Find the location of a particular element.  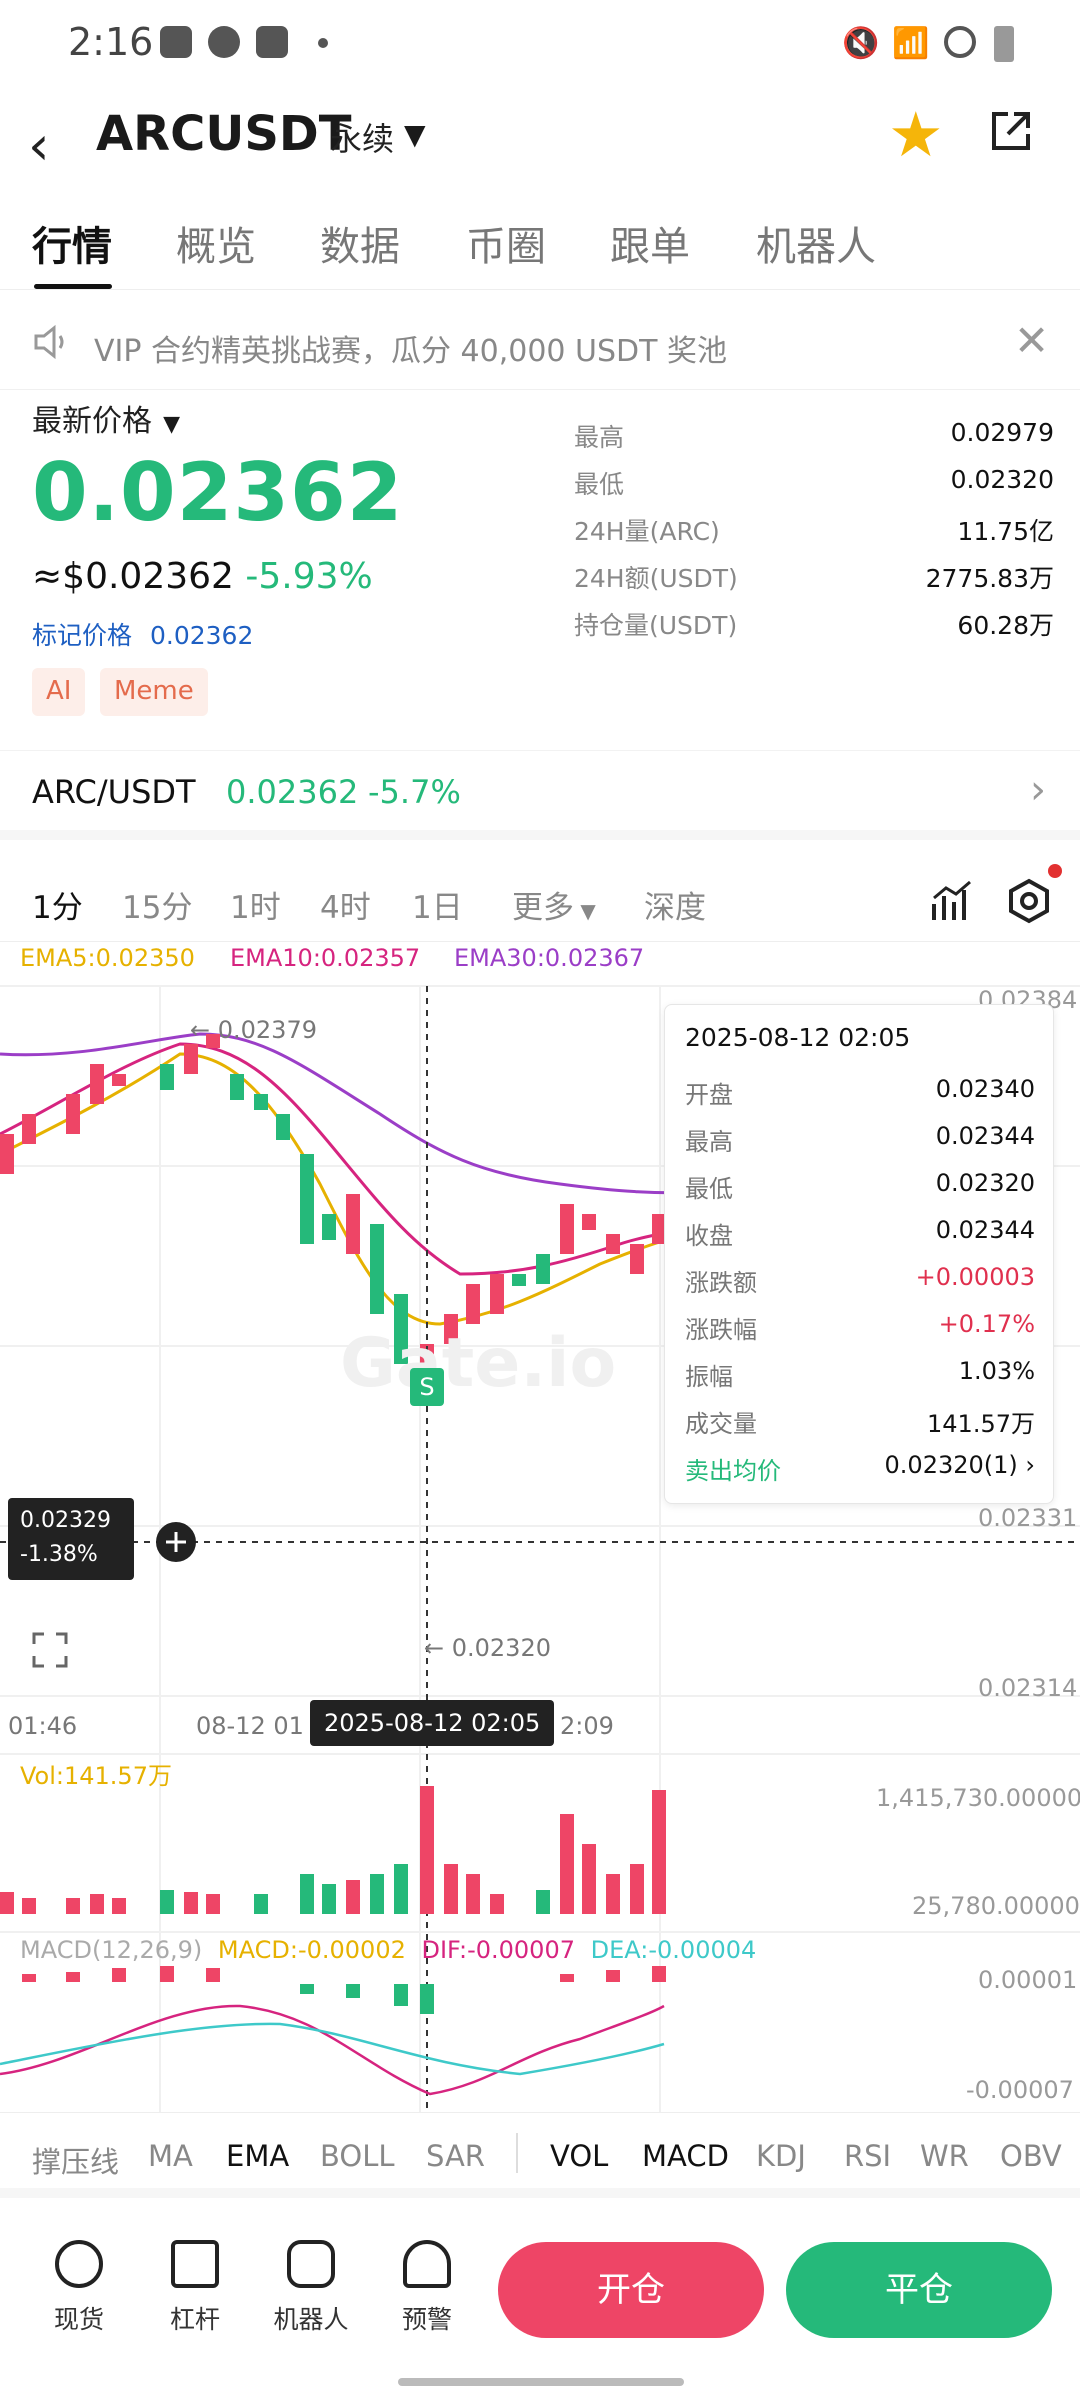

settings-icon is located at coordinates (1029, 901).